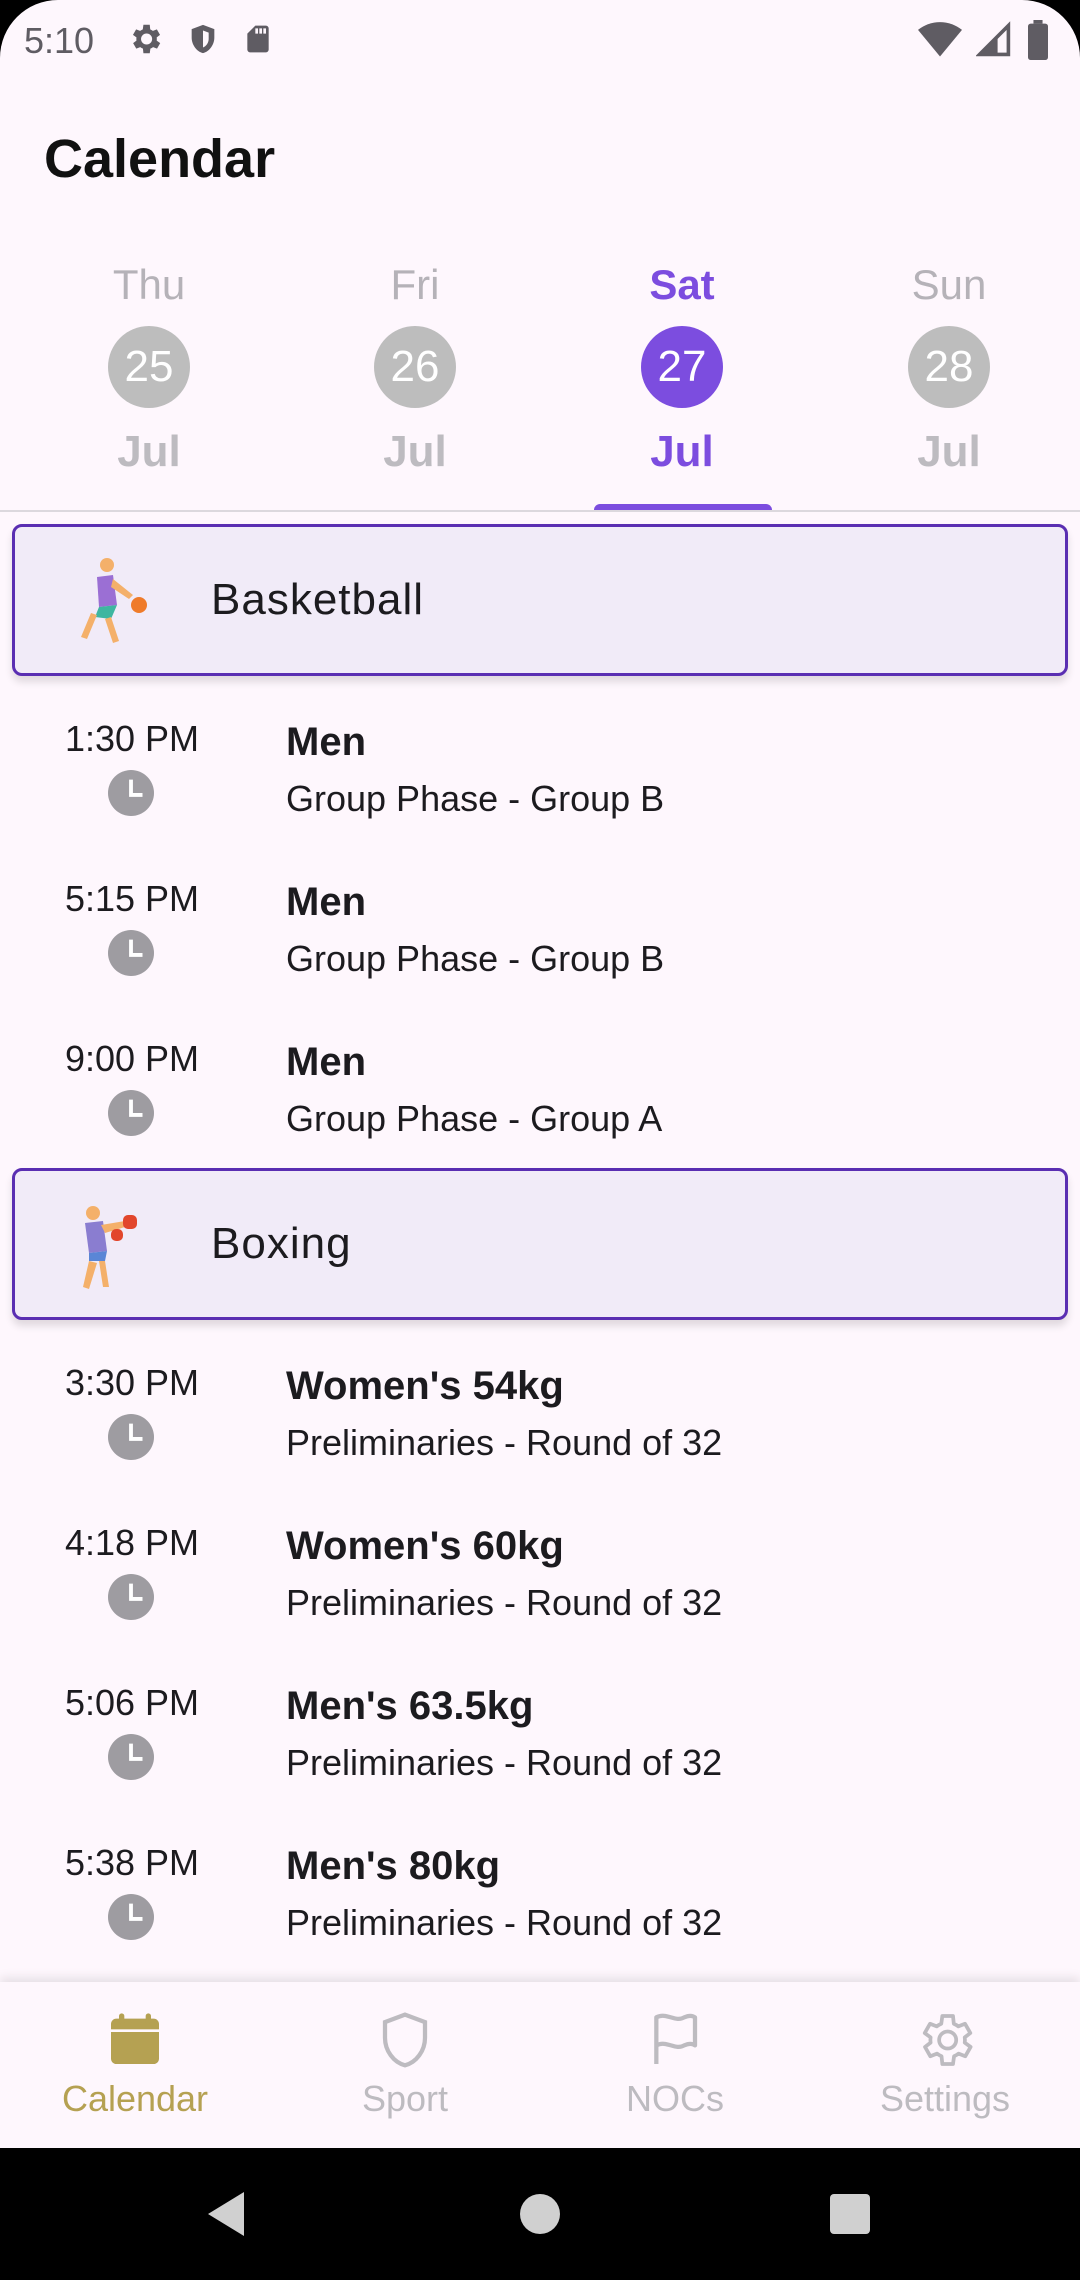 The height and width of the screenshot is (2280, 1080). What do you see at coordinates (675, 2098) in the screenshot?
I see `nav-label: NOCs` at bounding box center [675, 2098].